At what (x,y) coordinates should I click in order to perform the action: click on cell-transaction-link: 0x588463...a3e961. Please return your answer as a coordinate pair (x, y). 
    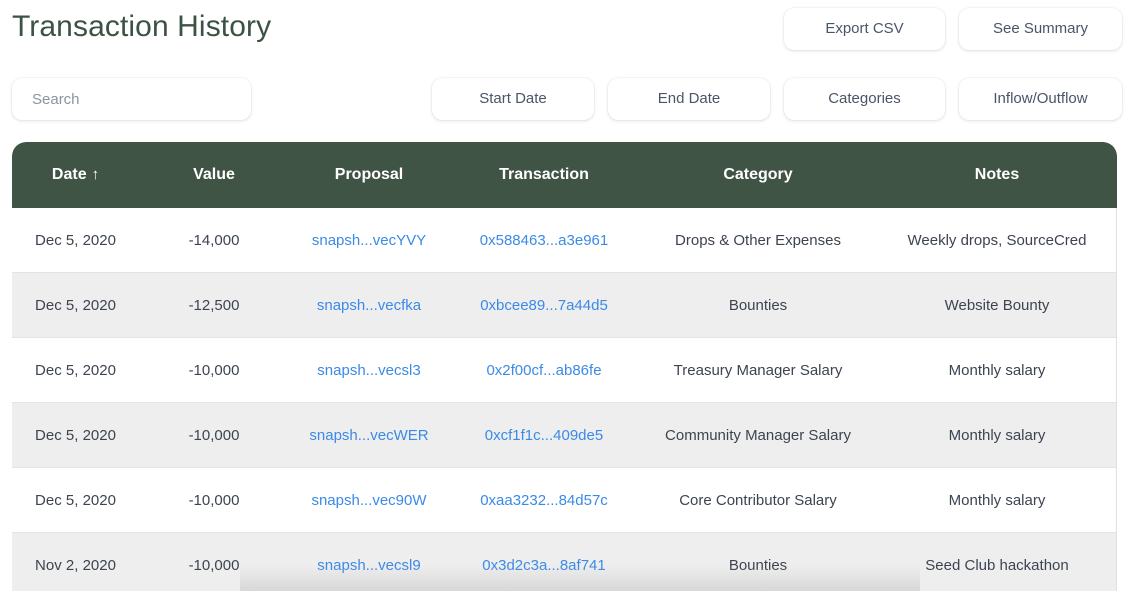
    Looking at the image, I should click on (544, 240).